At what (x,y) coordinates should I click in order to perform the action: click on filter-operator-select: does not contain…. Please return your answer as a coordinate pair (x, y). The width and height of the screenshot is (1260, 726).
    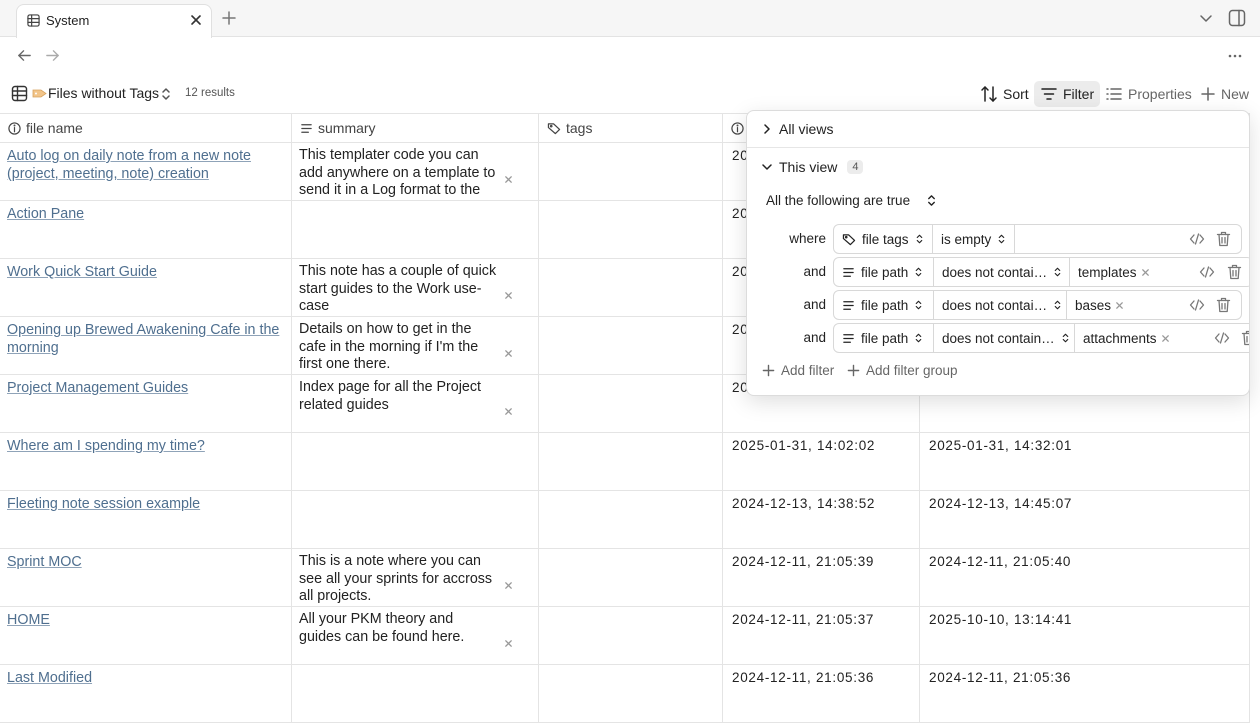
    Looking at the image, I should click on (1004, 338).